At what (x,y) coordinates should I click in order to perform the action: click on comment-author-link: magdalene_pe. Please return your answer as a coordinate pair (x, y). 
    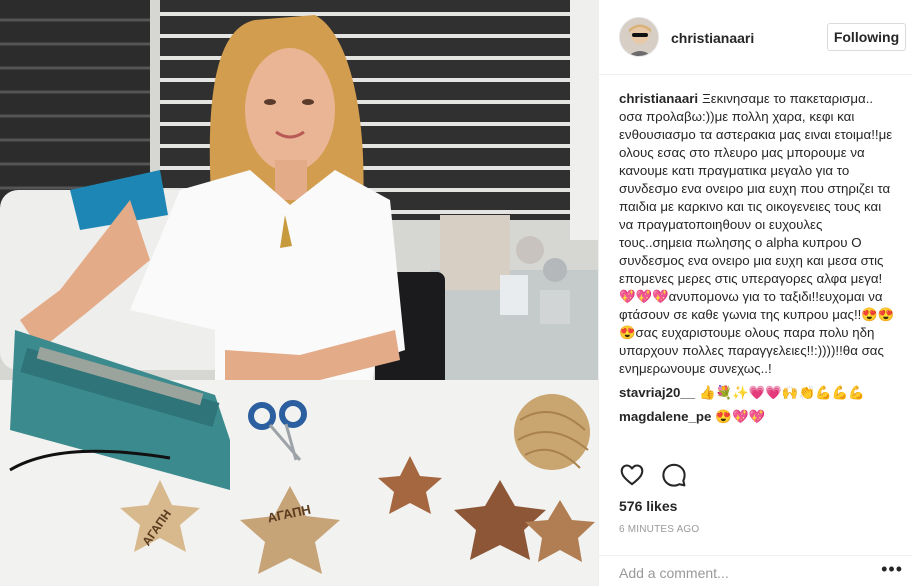
    Looking at the image, I should click on (665, 416).